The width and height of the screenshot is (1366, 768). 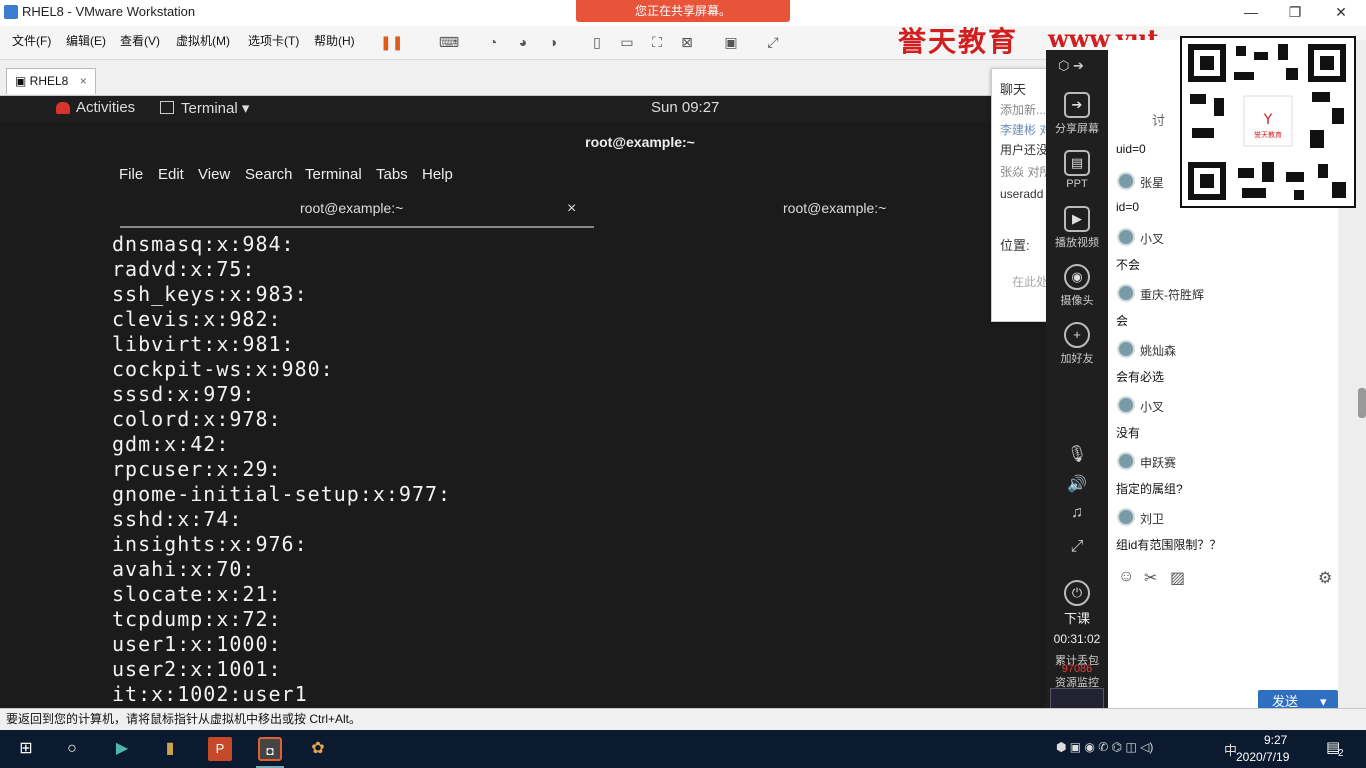 What do you see at coordinates (685, 107) in the screenshot?
I see `gnome-clock: Sun 09:27` at bounding box center [685, 107].